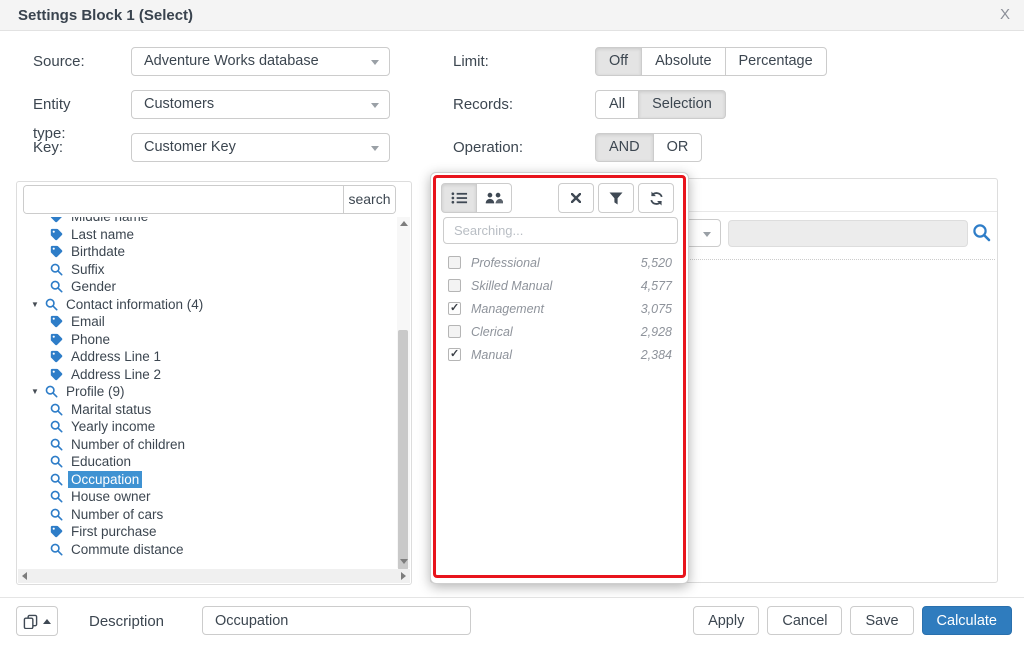 The height and width of the screenshot is (646, 1024). I want to click on value-item-skilled-manual: Skilled Manual 4,577, so click(559, 285).